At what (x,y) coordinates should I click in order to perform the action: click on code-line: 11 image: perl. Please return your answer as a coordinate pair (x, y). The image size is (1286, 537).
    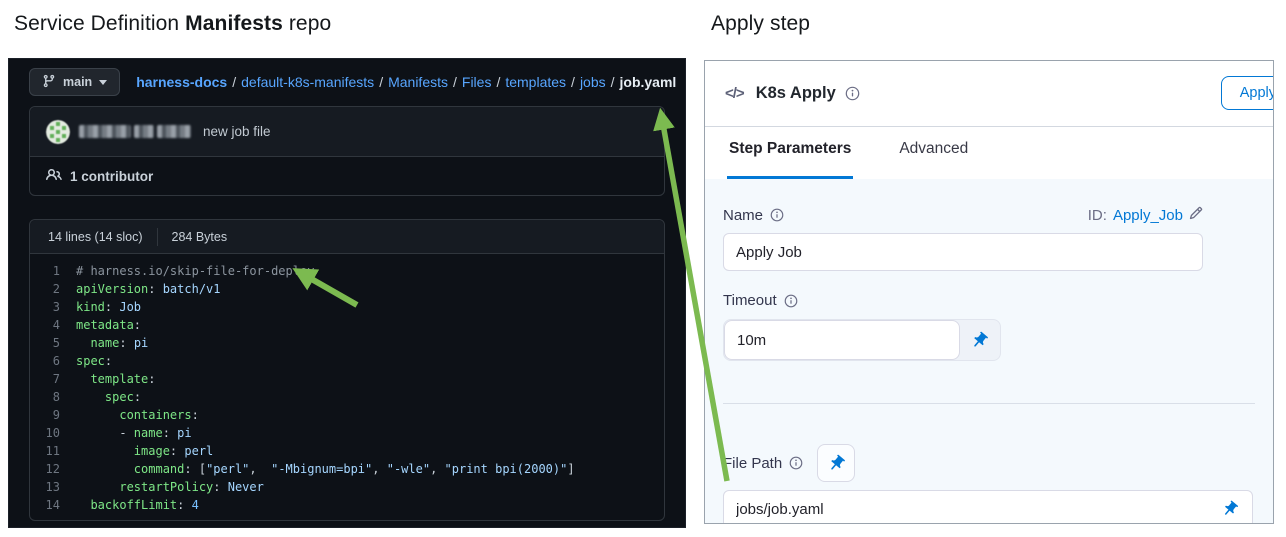
    Looking at the image, I should click on (347, 451).